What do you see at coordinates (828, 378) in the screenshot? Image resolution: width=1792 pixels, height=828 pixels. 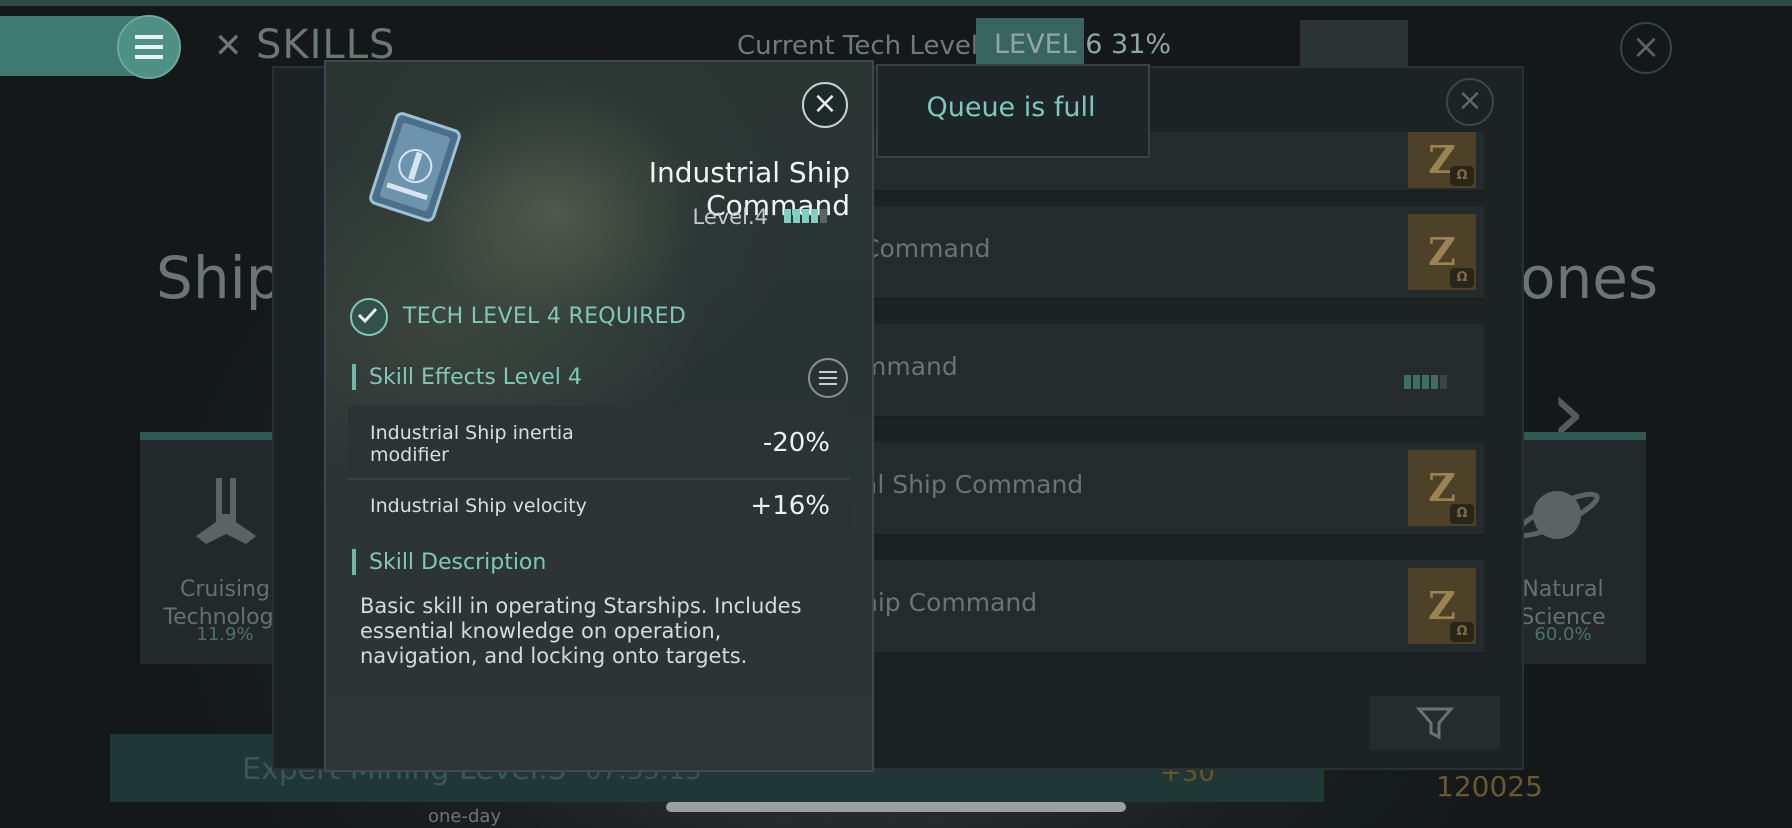 I see `list-icon` at bounding box center [828, 378].